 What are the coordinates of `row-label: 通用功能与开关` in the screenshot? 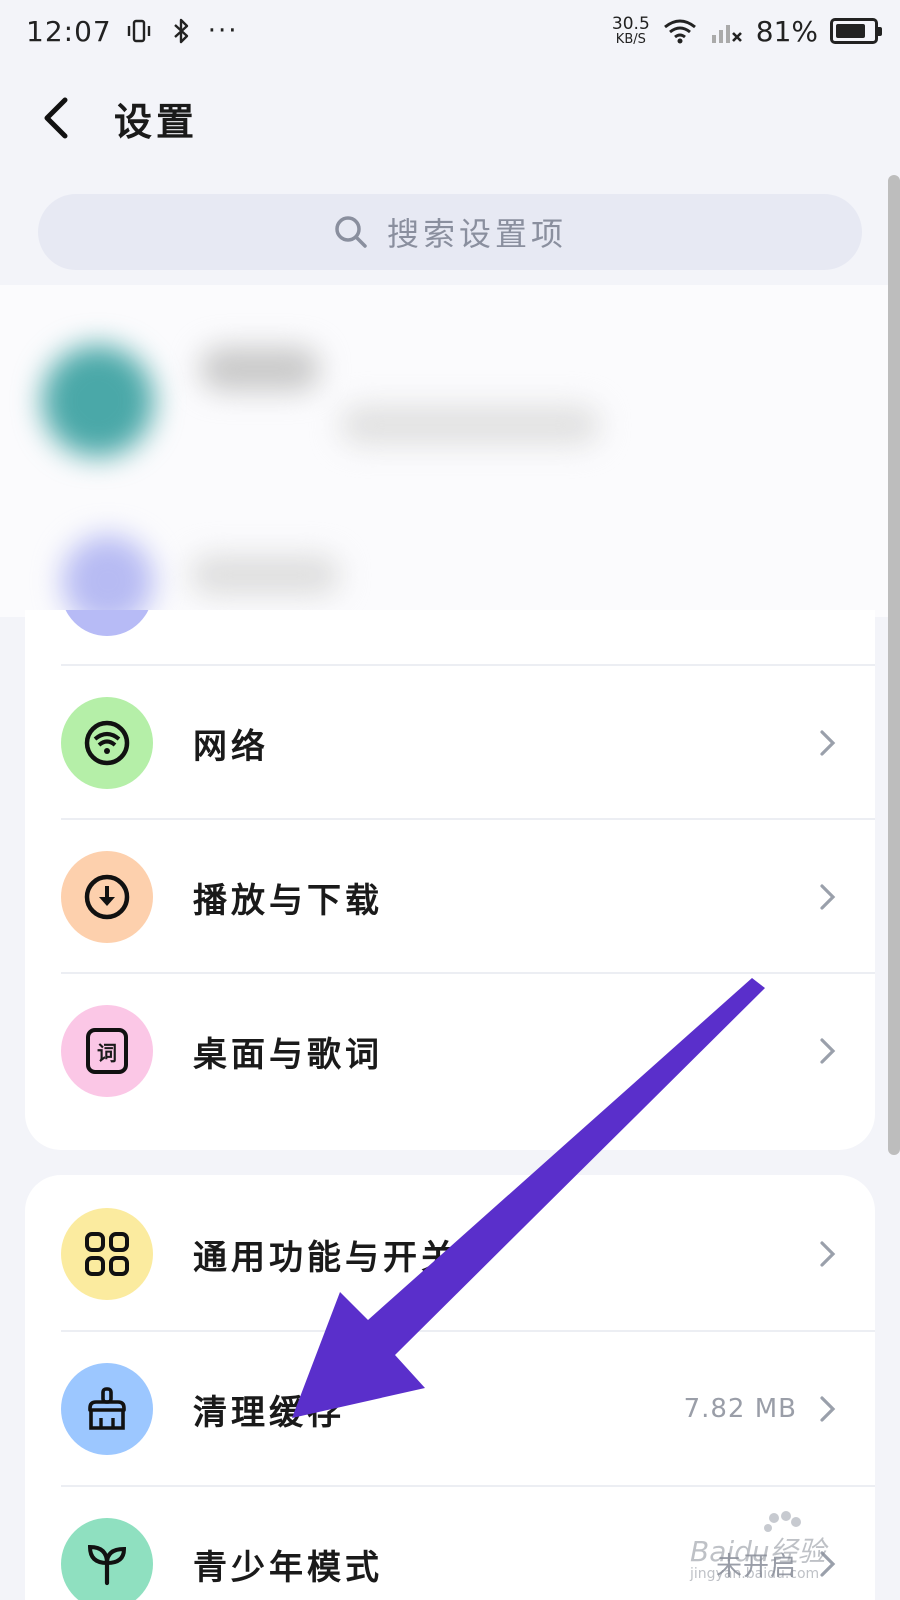 It's located at (326, 1257).